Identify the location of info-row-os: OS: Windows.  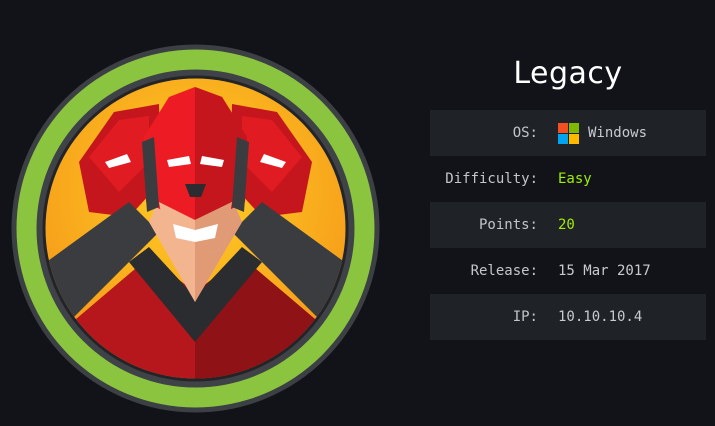
(568, 133).